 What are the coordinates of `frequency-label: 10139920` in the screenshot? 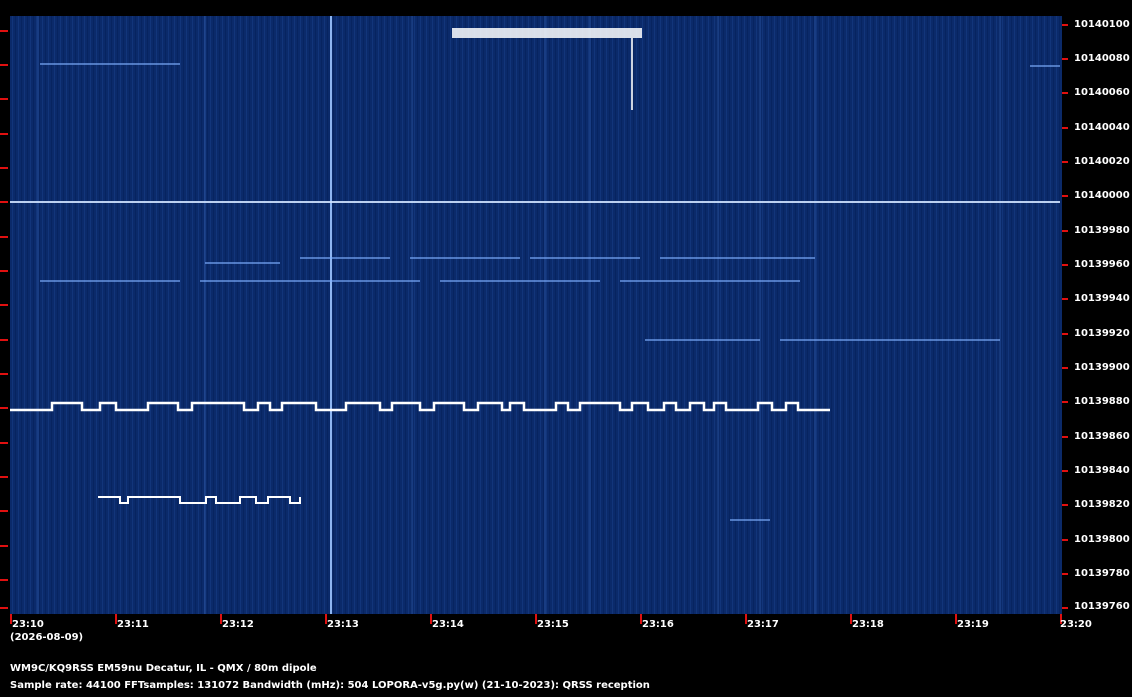 It's located at (1102, 333).